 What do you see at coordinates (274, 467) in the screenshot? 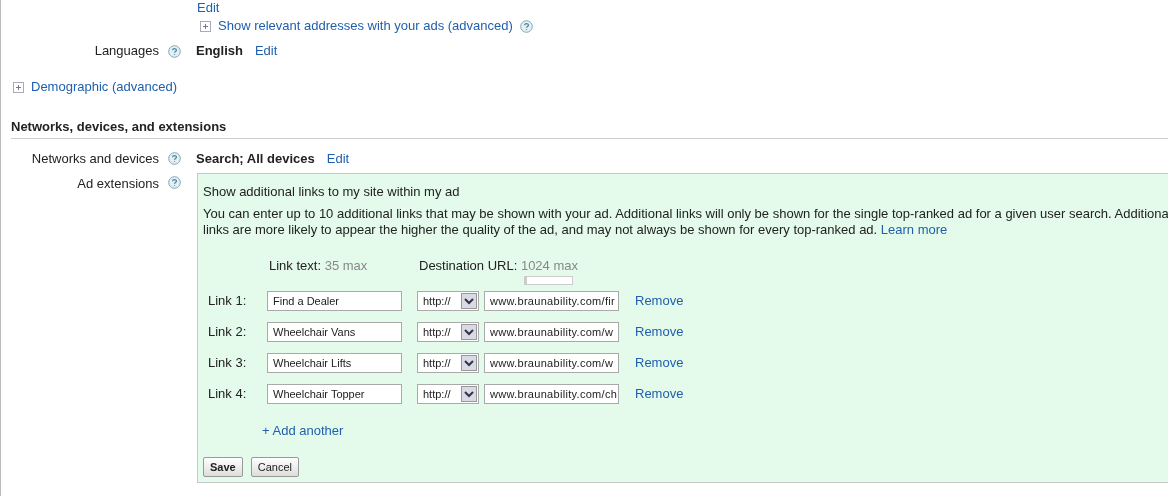
I see `cancel-button: Cancel` at bounding box center [274, 467].